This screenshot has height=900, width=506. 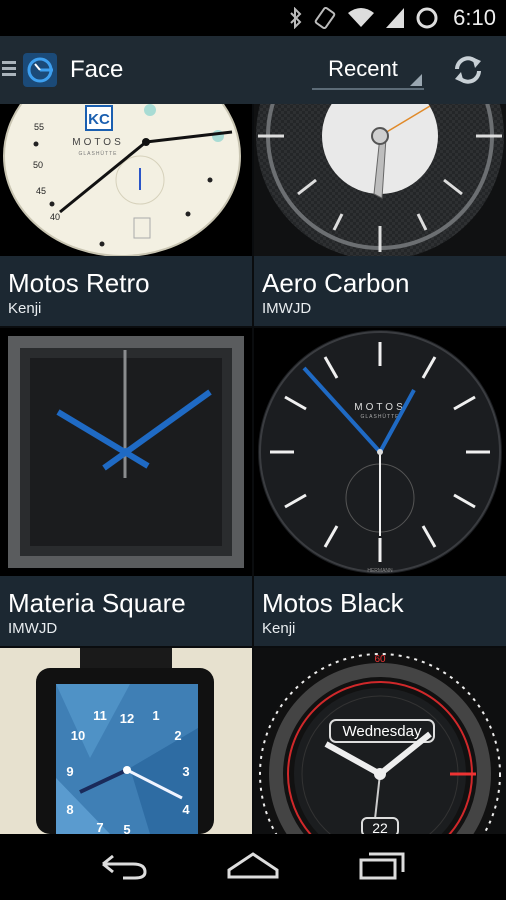 What do you see at coordinates (380, 659) in the screenshot?
I see `ring-top-label: 60` at bounding box center [380, 659].